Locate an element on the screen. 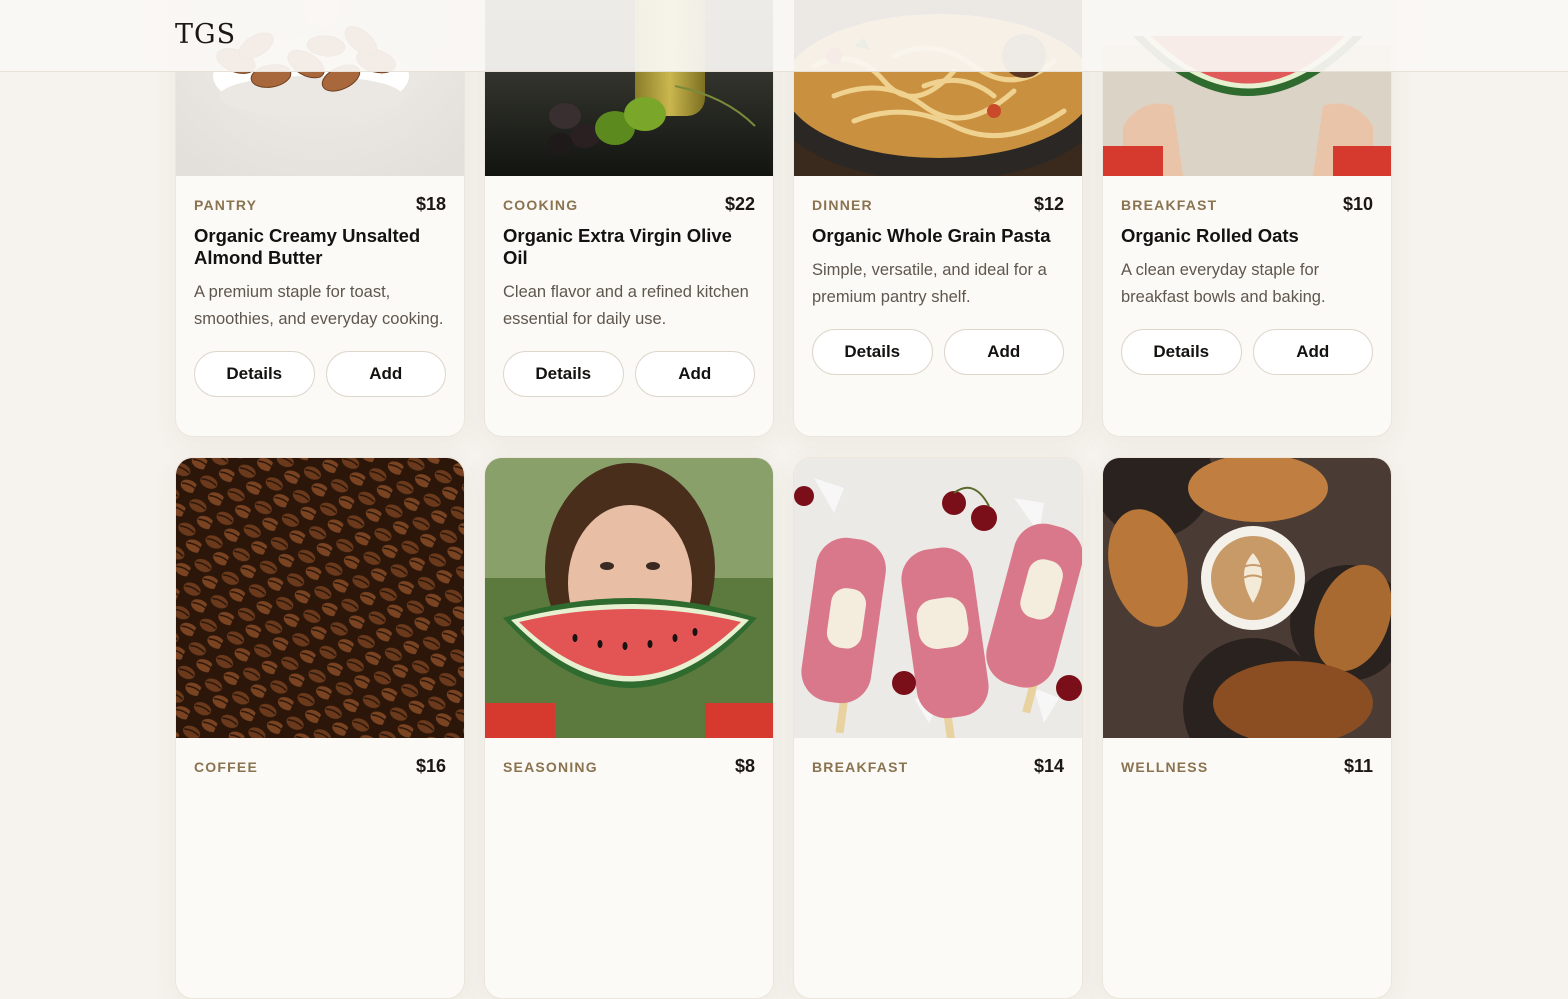 This screenshot has height=999, width=1568. product-category: COFFEE is located at coordinates (226, 767).